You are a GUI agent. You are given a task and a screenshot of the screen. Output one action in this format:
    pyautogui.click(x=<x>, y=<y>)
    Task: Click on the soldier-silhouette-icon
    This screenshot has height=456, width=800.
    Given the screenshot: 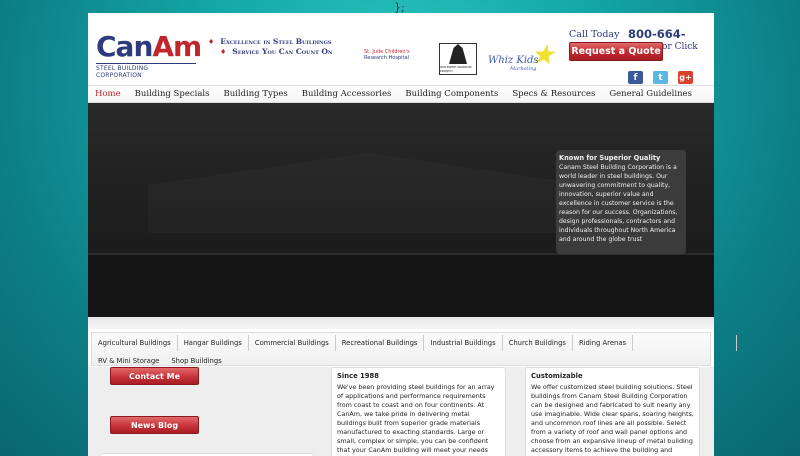 What is the action you would take?
    pyautogui.click(x=458, y=54)
    